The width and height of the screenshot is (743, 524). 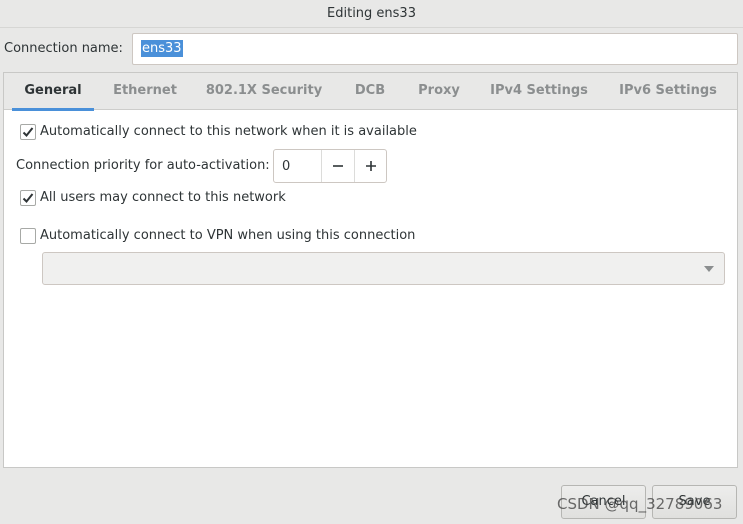 What do you see at coordinates (668, 91) in the screenshot?
I see `tab-ipv6-settings: IPv6 Settings` at bounding box center [668, 91].